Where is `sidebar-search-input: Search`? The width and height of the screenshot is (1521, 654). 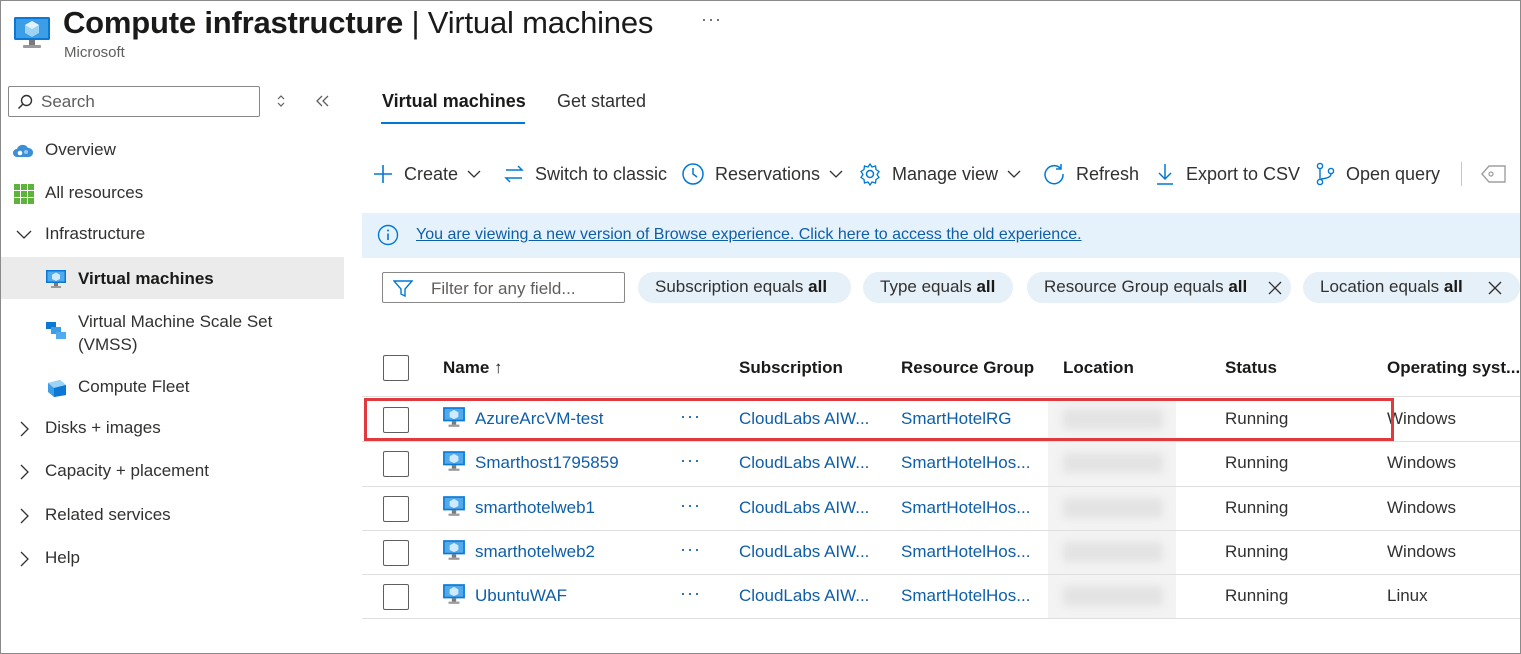 sidebar-search-input: Search is located at coordinates (134, 101).